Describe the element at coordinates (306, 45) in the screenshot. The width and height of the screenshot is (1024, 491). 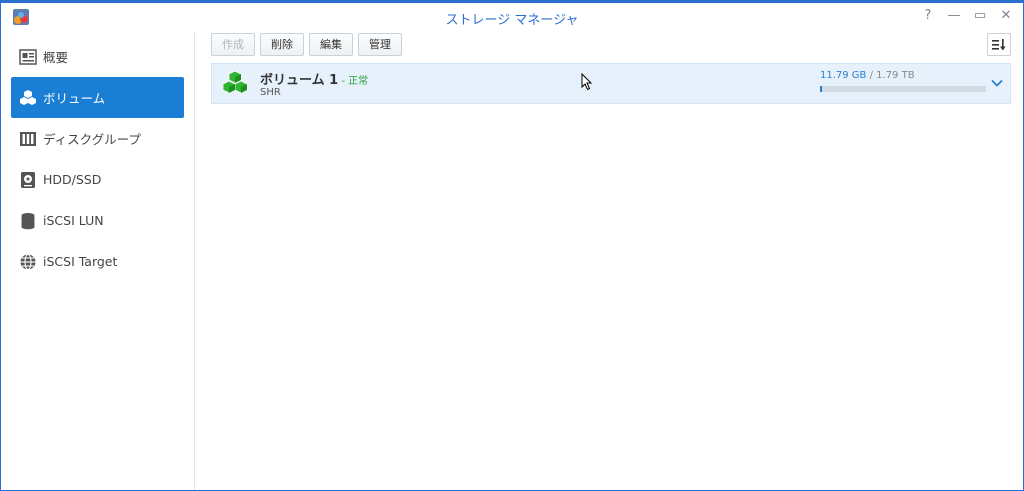
I see `toolbar: 作成 削除 編集 管理` at that location.